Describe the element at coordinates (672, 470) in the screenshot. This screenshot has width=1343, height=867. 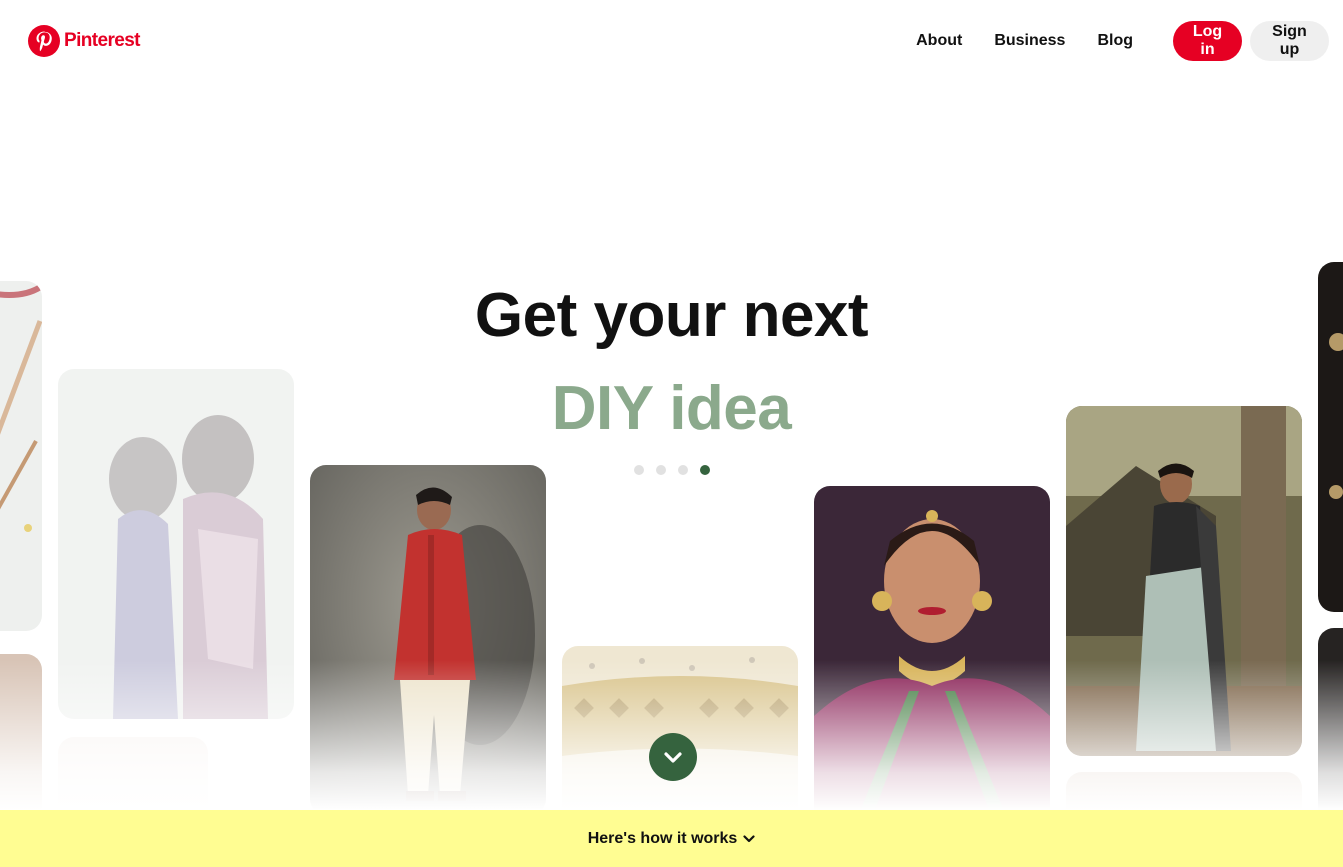
I see `carousel-dots` at that location.